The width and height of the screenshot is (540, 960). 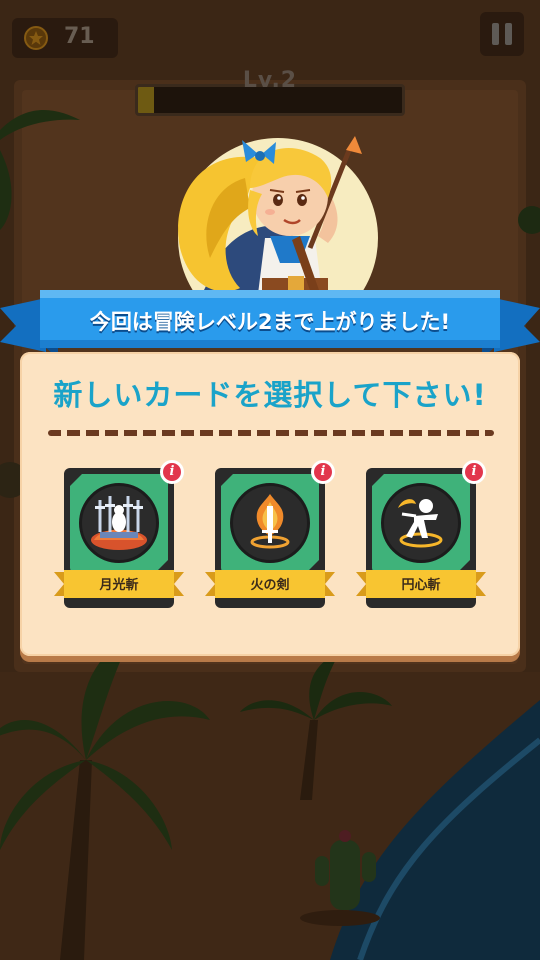 I want to click on coin-star-icon, so click(x=36, y=38).